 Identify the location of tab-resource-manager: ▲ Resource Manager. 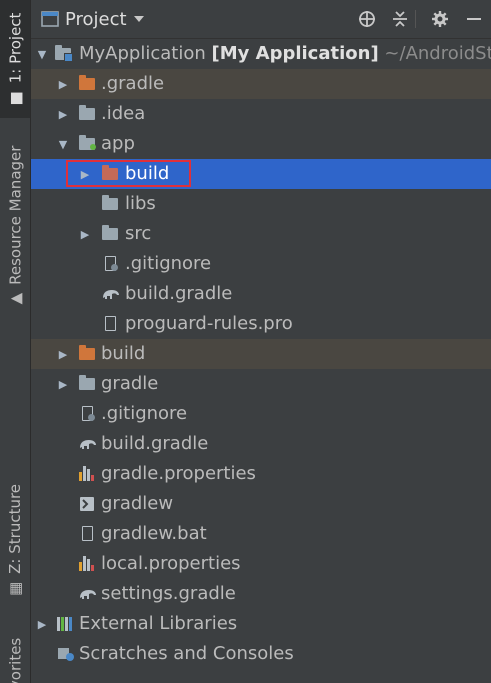
(15, 225).